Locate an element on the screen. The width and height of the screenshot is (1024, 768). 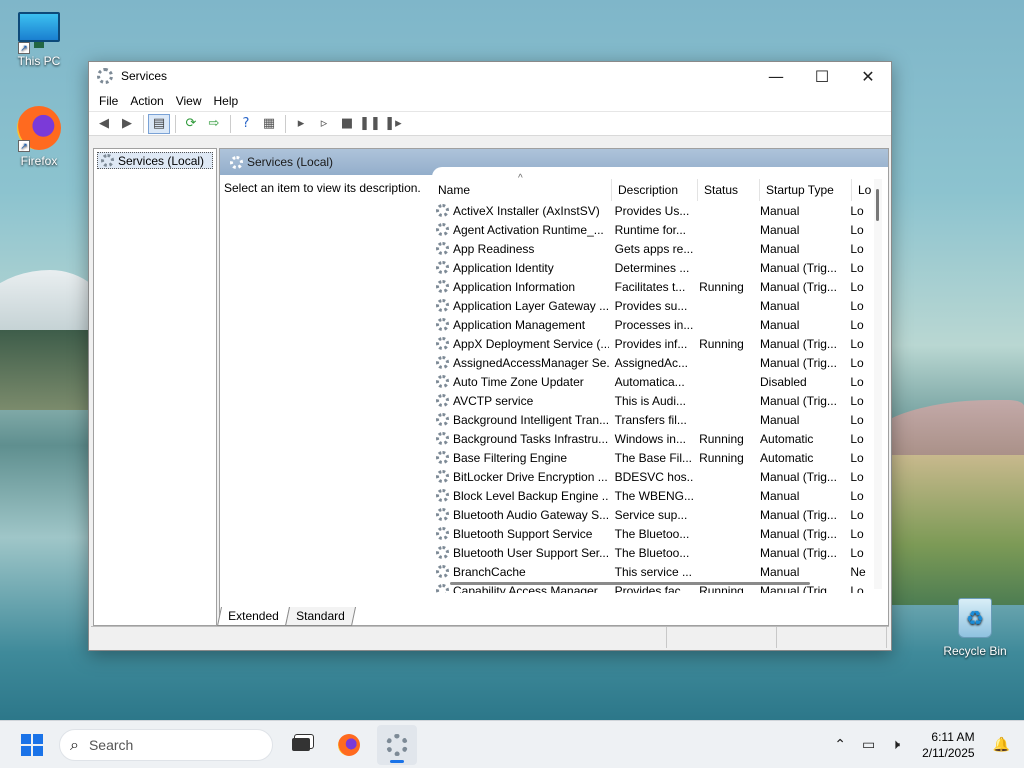
tab-extended: Extended is located at coordinates (253, 616).